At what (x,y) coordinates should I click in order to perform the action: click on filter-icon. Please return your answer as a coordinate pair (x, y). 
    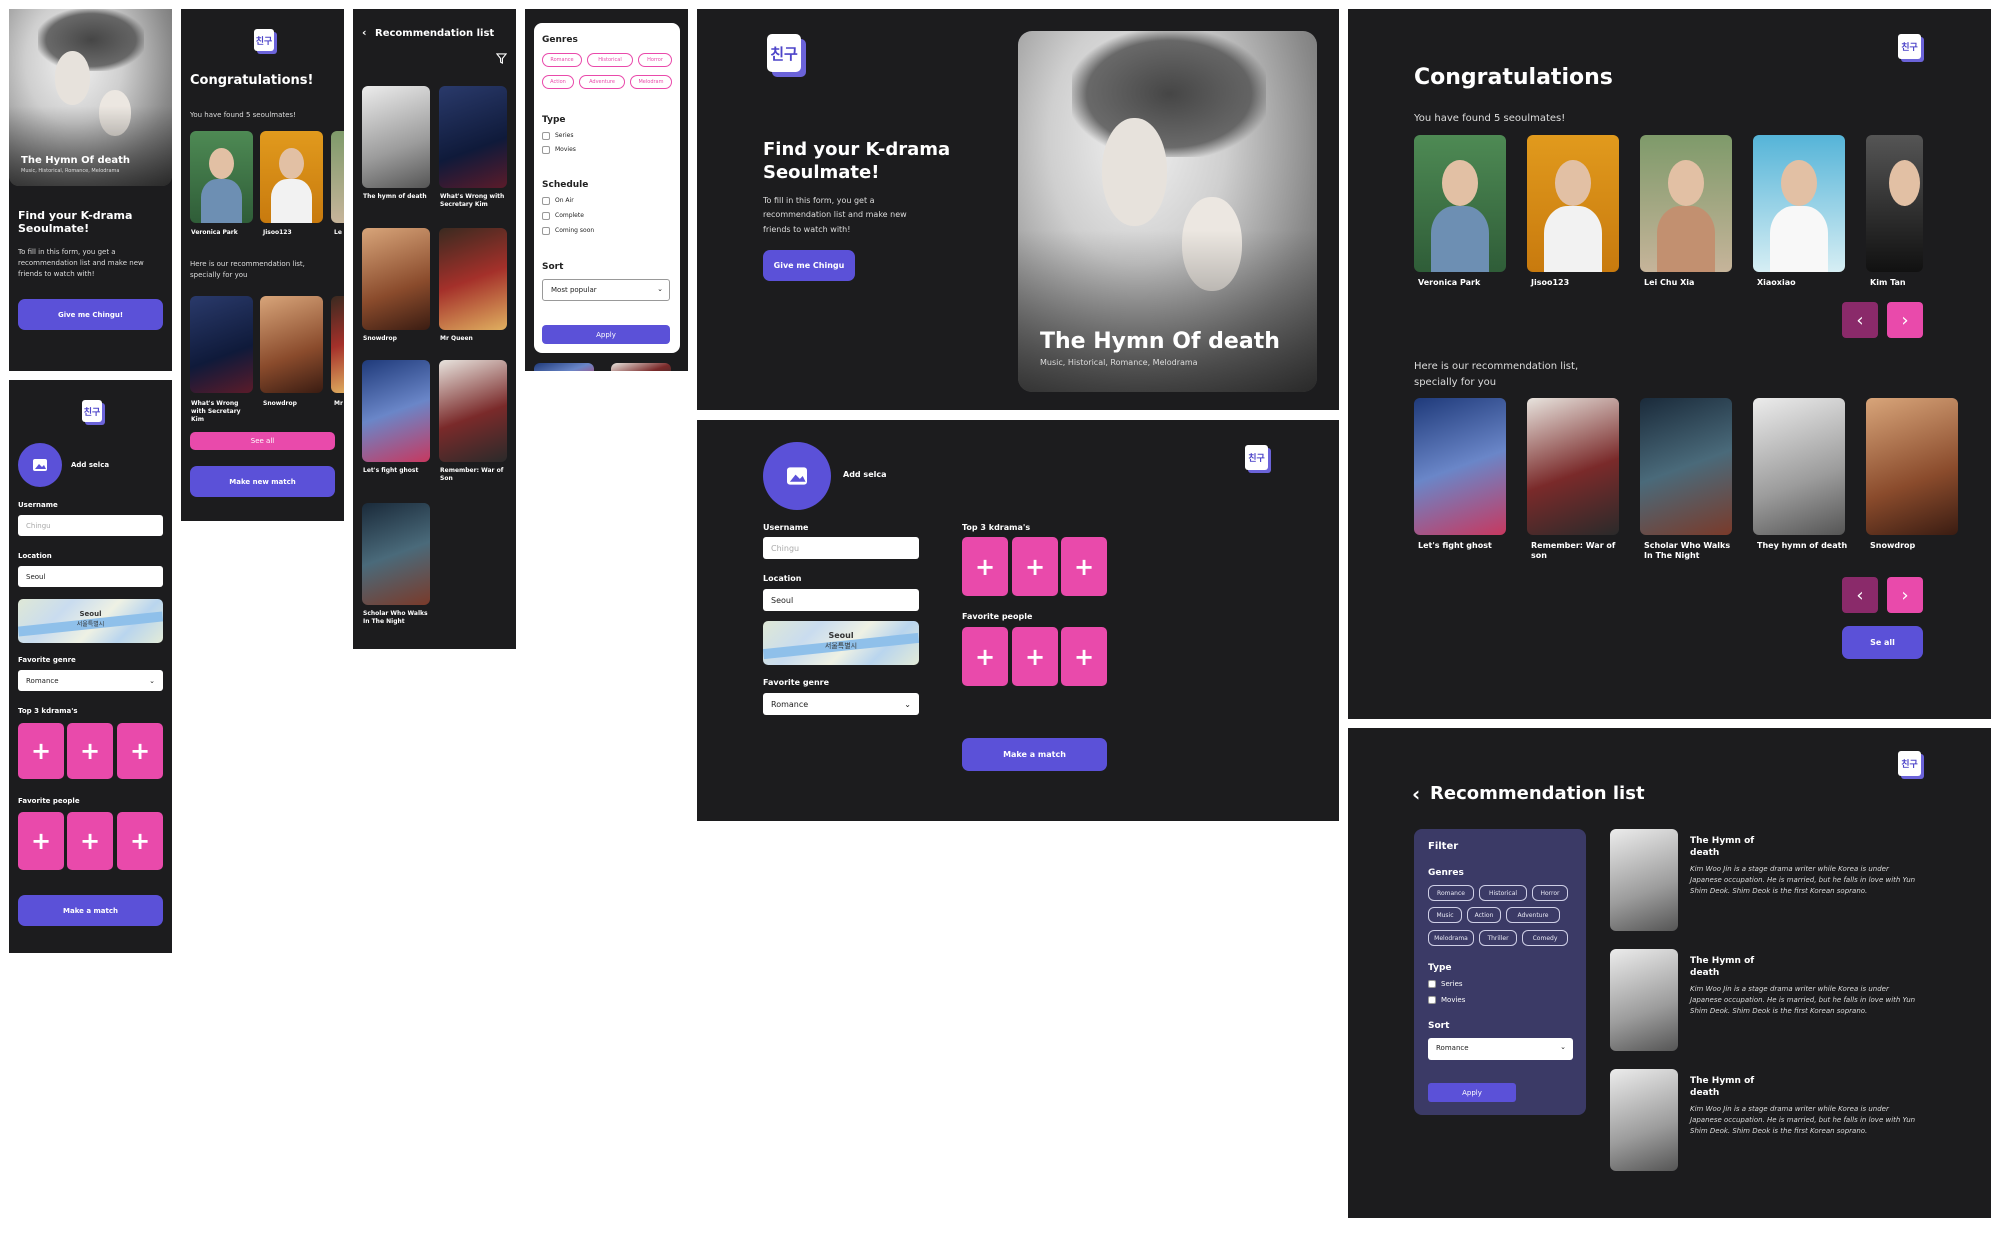
    Looking at the image, I should click on (501, 58).